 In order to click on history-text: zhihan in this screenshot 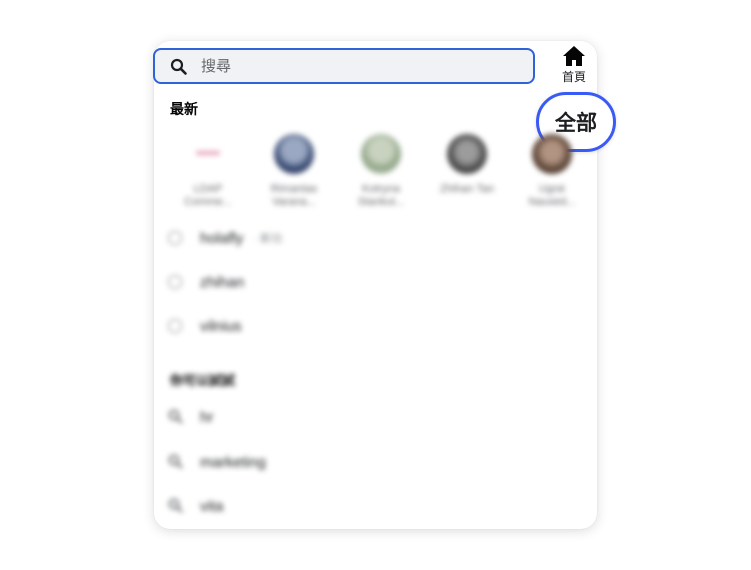, I will do `click(222, 282)`.